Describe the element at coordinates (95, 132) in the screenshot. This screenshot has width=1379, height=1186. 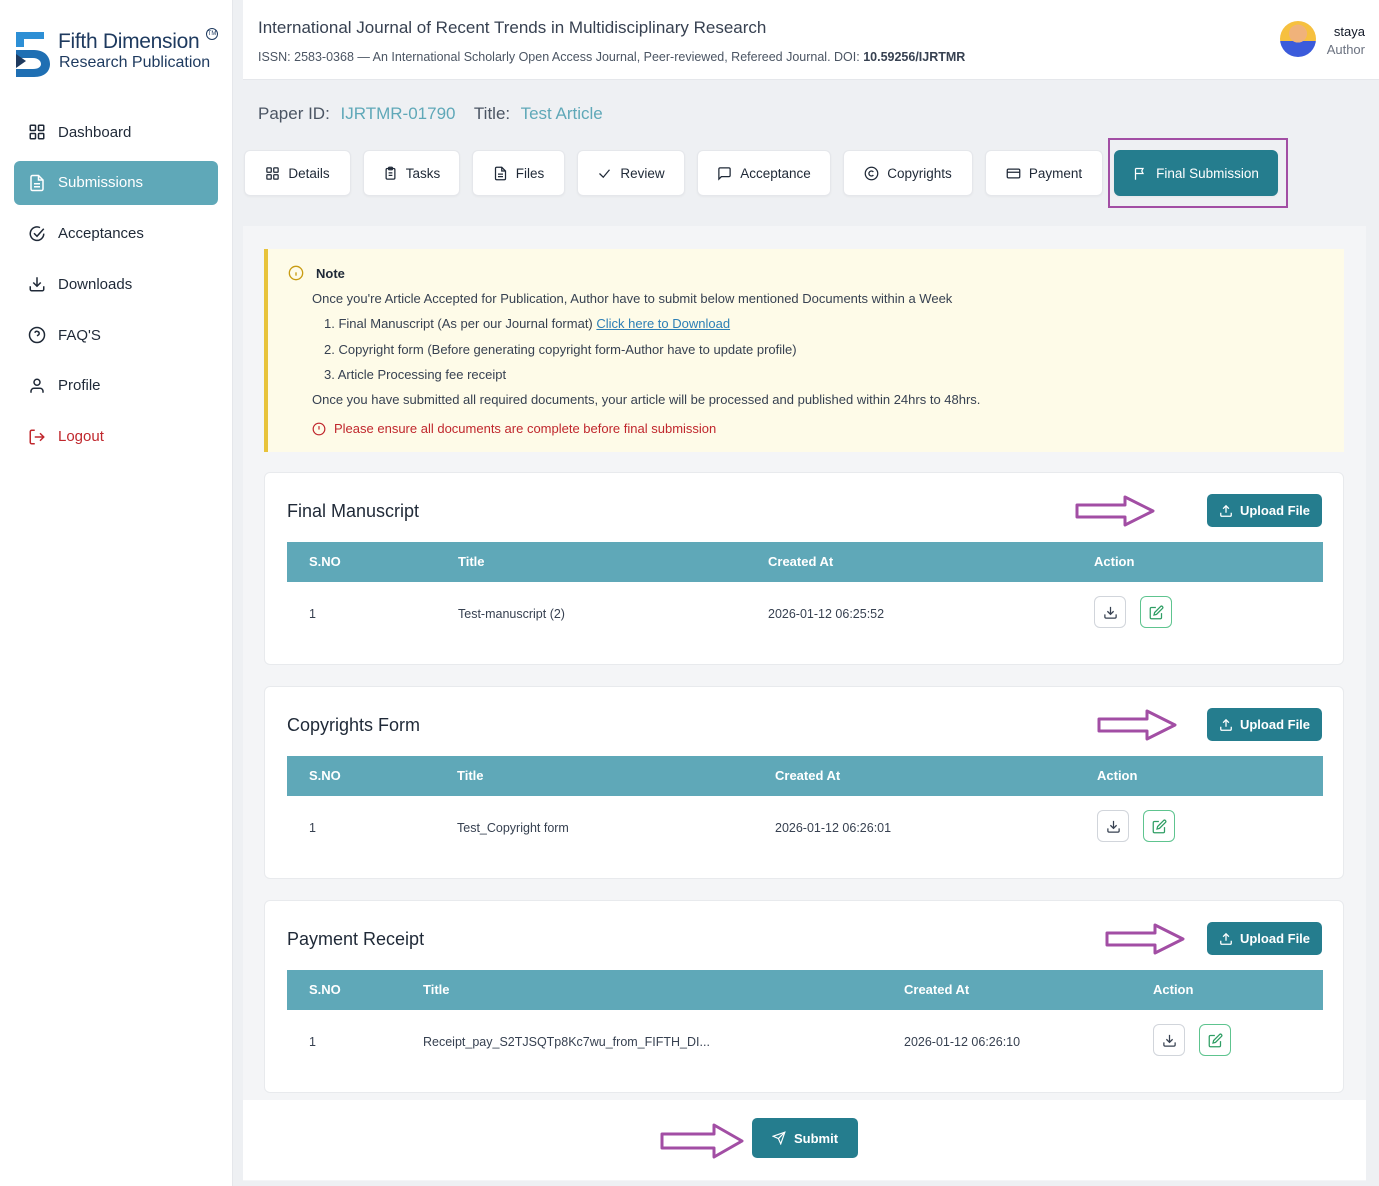
I see `sidebar-item-label: Dashboard` at that location.